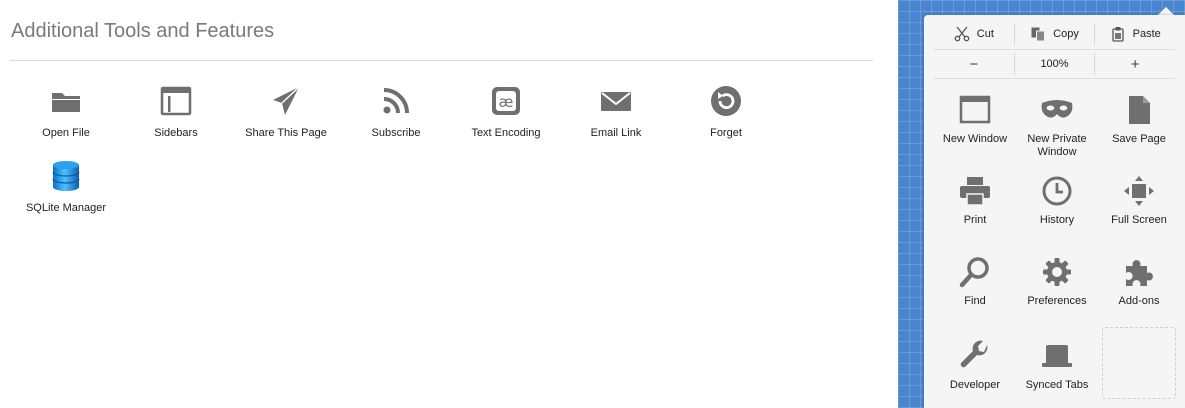  Describe the element at coordinates (975, 191) in the screenshot. I see `printer-icon` at that location.